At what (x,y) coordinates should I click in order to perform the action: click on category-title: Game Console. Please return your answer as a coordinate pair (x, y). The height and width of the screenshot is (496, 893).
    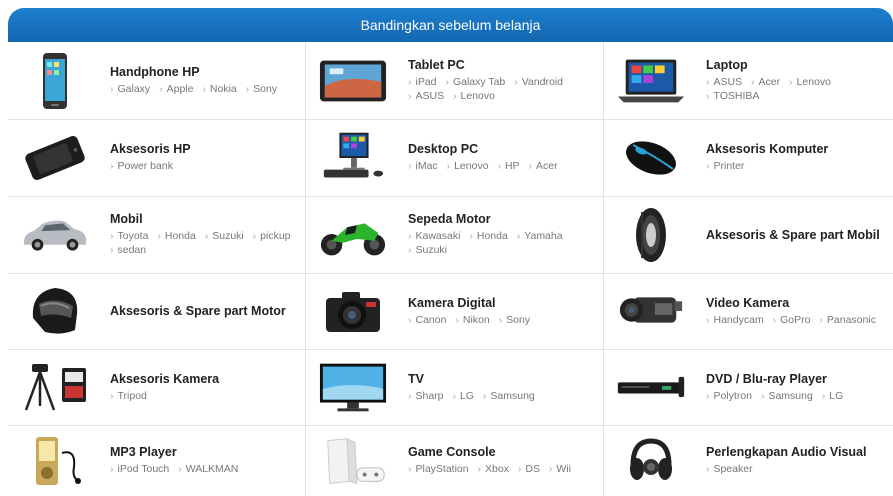
    Looking at the image, I should click on (503, 452).